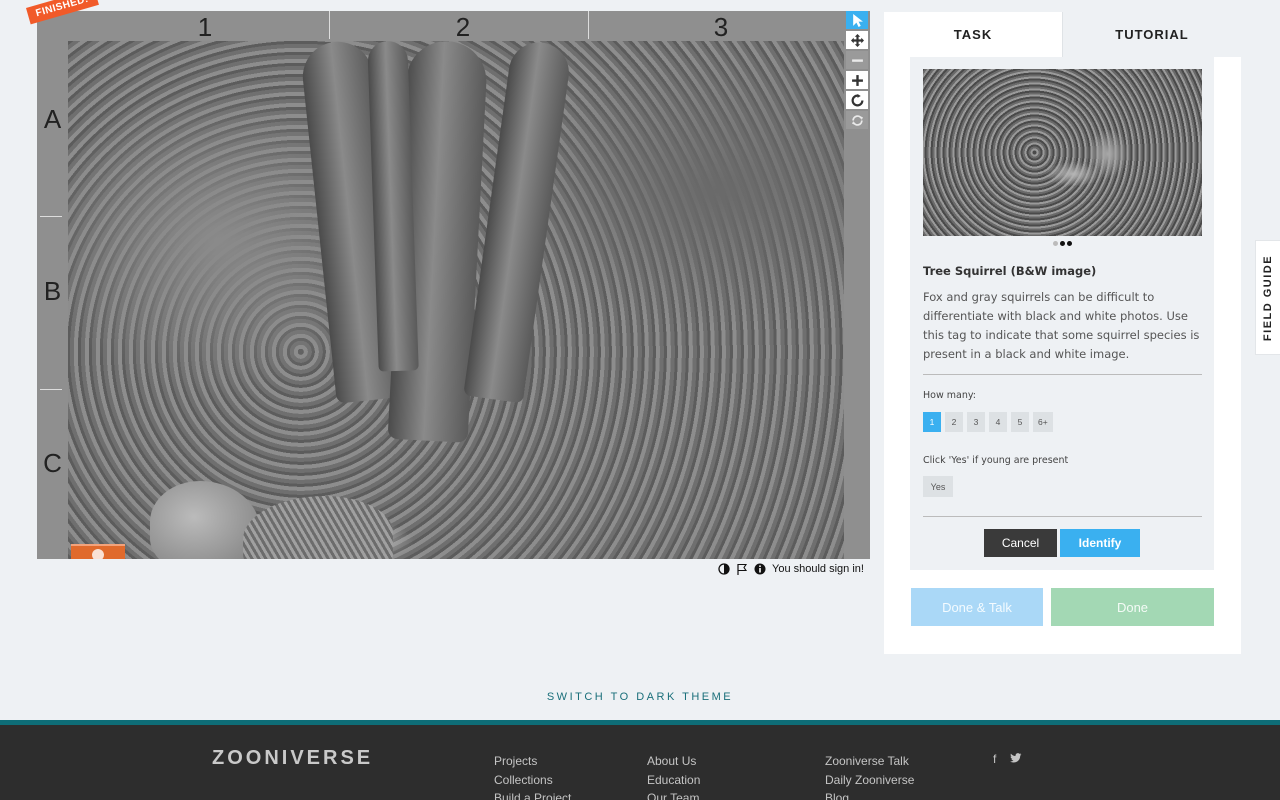  Describe the element at coordinates (1016, 758) in the screenshot. I see `twitter-icon` at that location.